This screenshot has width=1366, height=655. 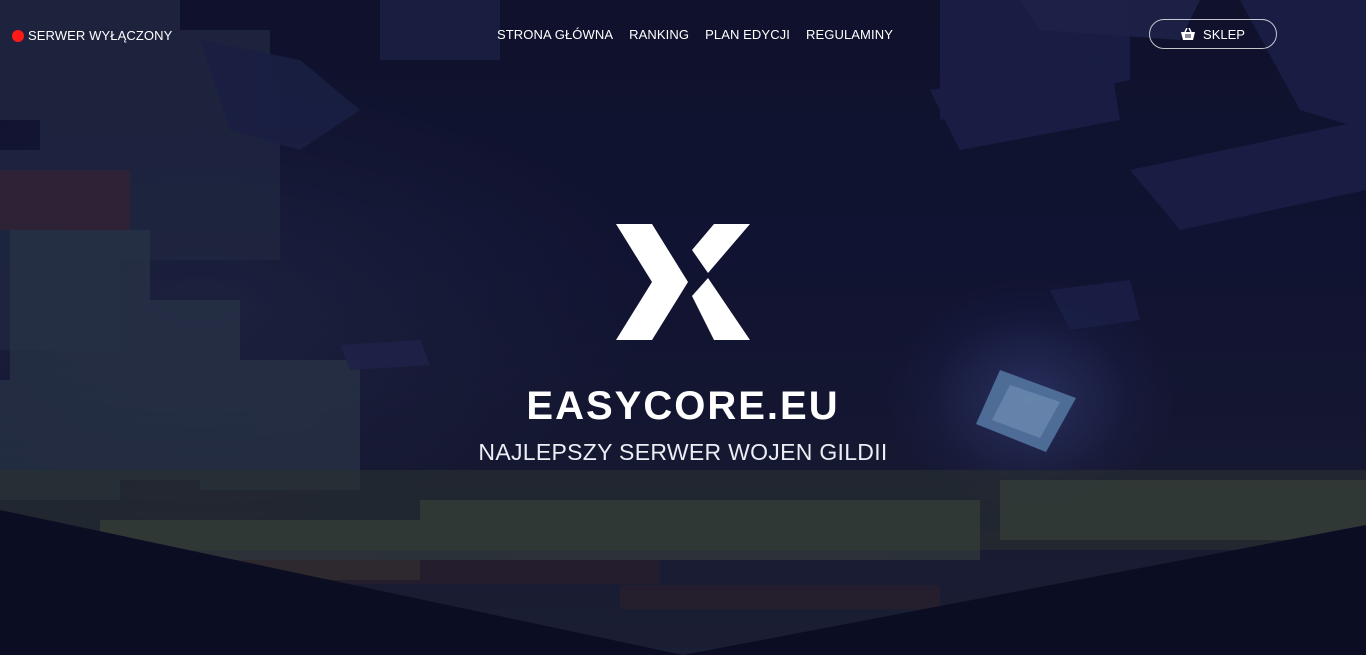 I want to click on server-status: SERWER WYŁĄCZONY, so click(x=92, y=35).